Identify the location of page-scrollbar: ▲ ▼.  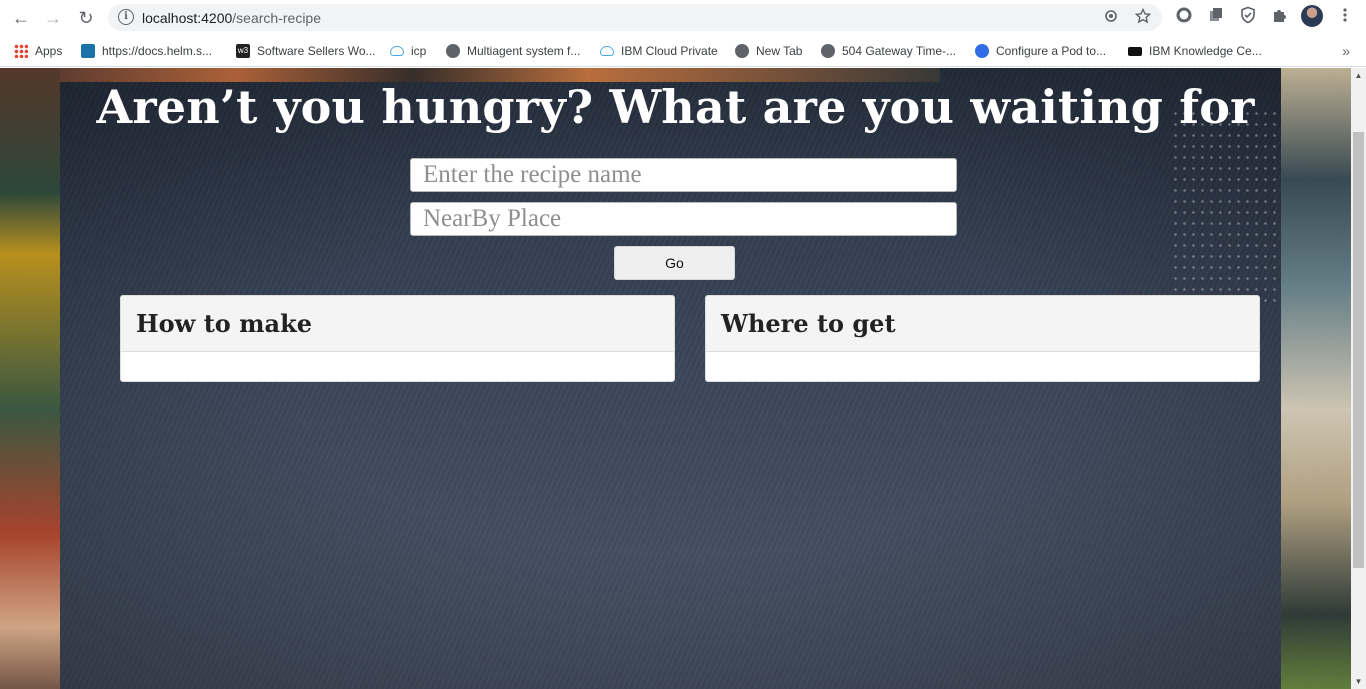
(1358, 378).